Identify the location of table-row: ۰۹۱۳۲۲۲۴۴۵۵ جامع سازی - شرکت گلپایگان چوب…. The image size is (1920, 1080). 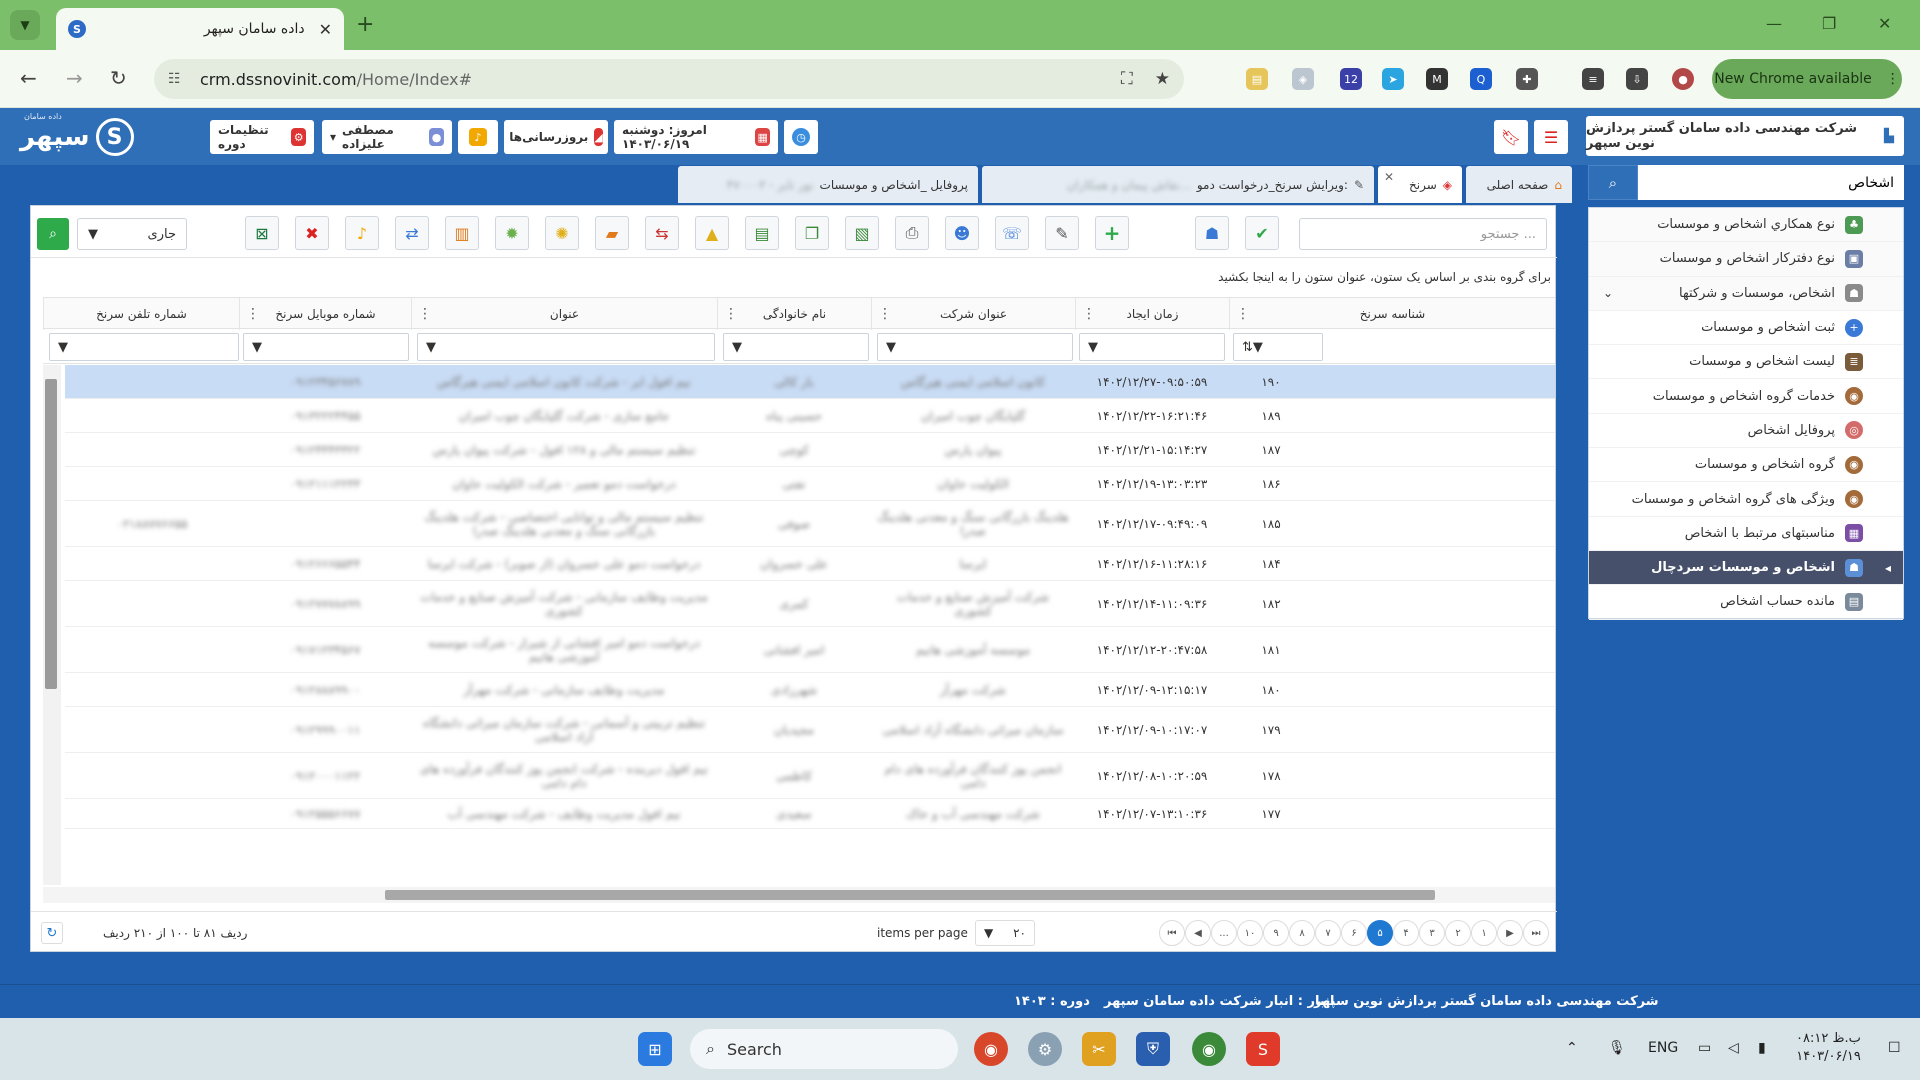
(810, 416).